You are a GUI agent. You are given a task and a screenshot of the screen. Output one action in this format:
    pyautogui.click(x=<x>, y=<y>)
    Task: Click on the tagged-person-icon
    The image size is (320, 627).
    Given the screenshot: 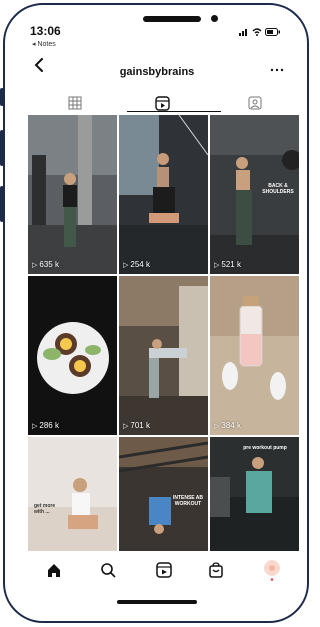 What is the action you would take?
    pyautogui.click(x=255, y=103)
    